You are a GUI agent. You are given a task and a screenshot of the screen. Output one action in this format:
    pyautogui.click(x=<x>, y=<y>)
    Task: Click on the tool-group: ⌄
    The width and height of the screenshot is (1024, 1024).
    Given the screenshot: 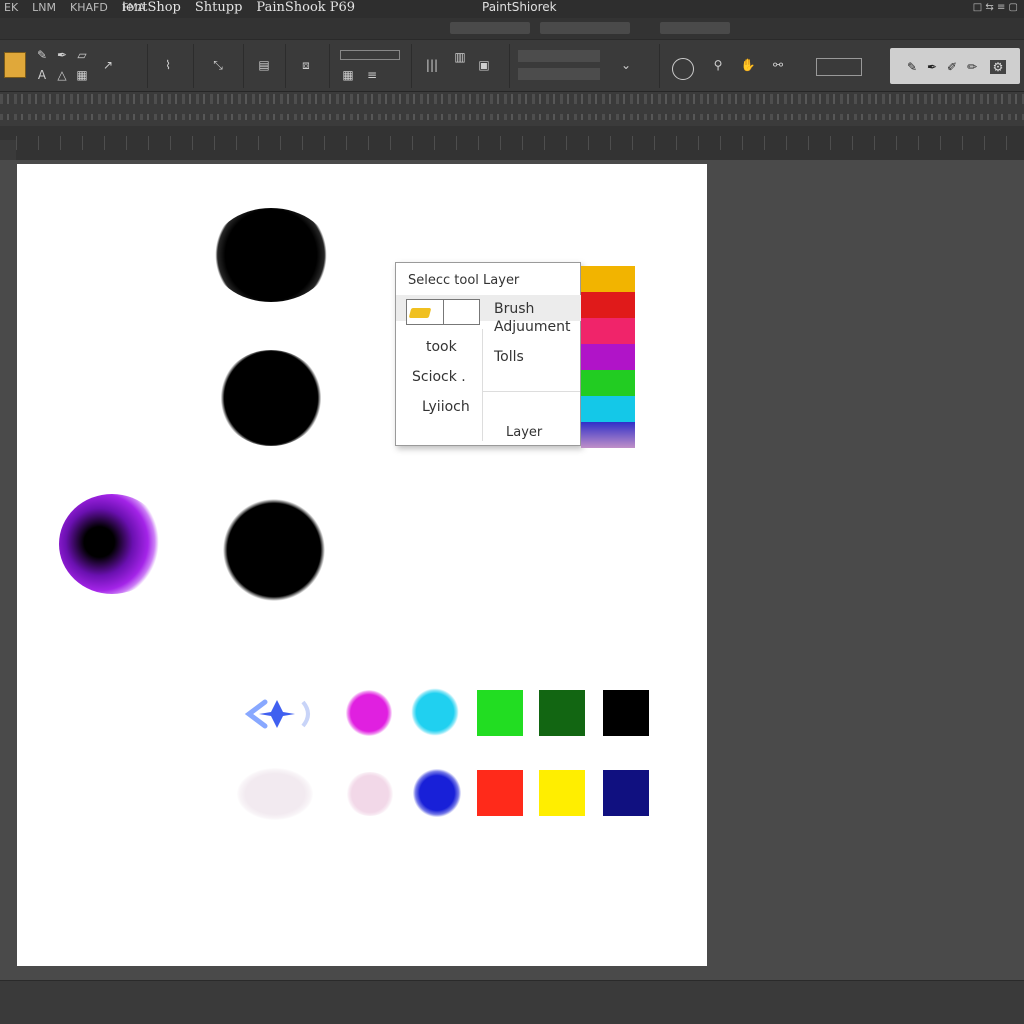 What is the action you would take?
    pyautogui.click(x=585, y=66)
    